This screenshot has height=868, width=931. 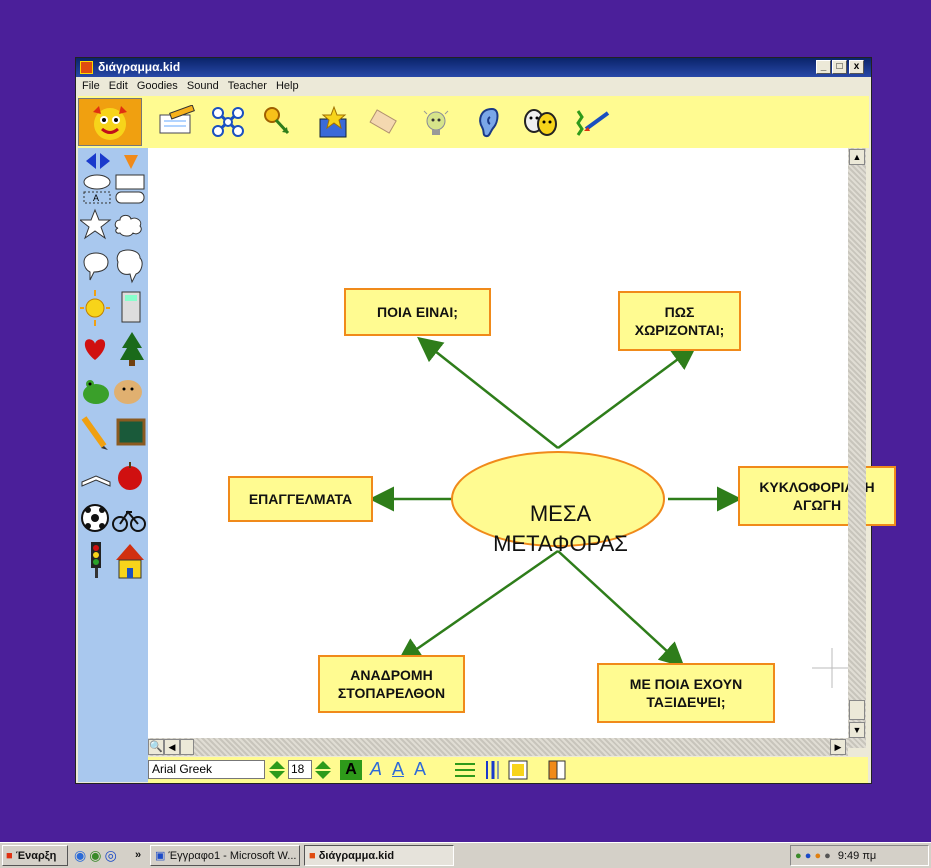 I want to click on task-kid: ■ διάγραμμα.kid, so click(x=379, y=855).